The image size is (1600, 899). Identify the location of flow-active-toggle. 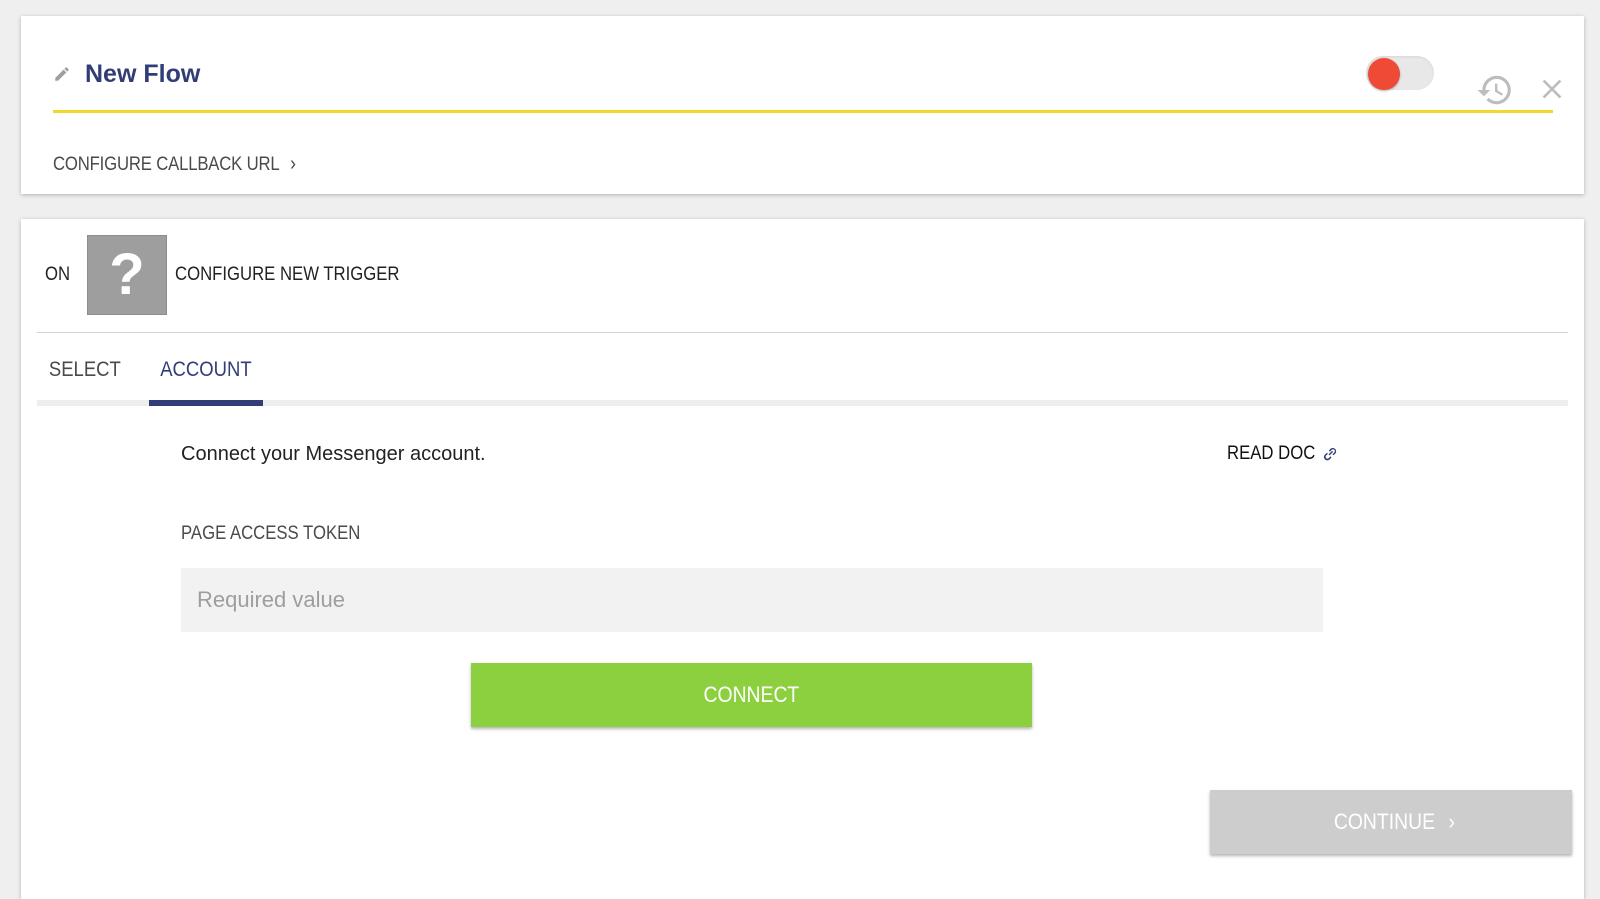
(1400, 73).